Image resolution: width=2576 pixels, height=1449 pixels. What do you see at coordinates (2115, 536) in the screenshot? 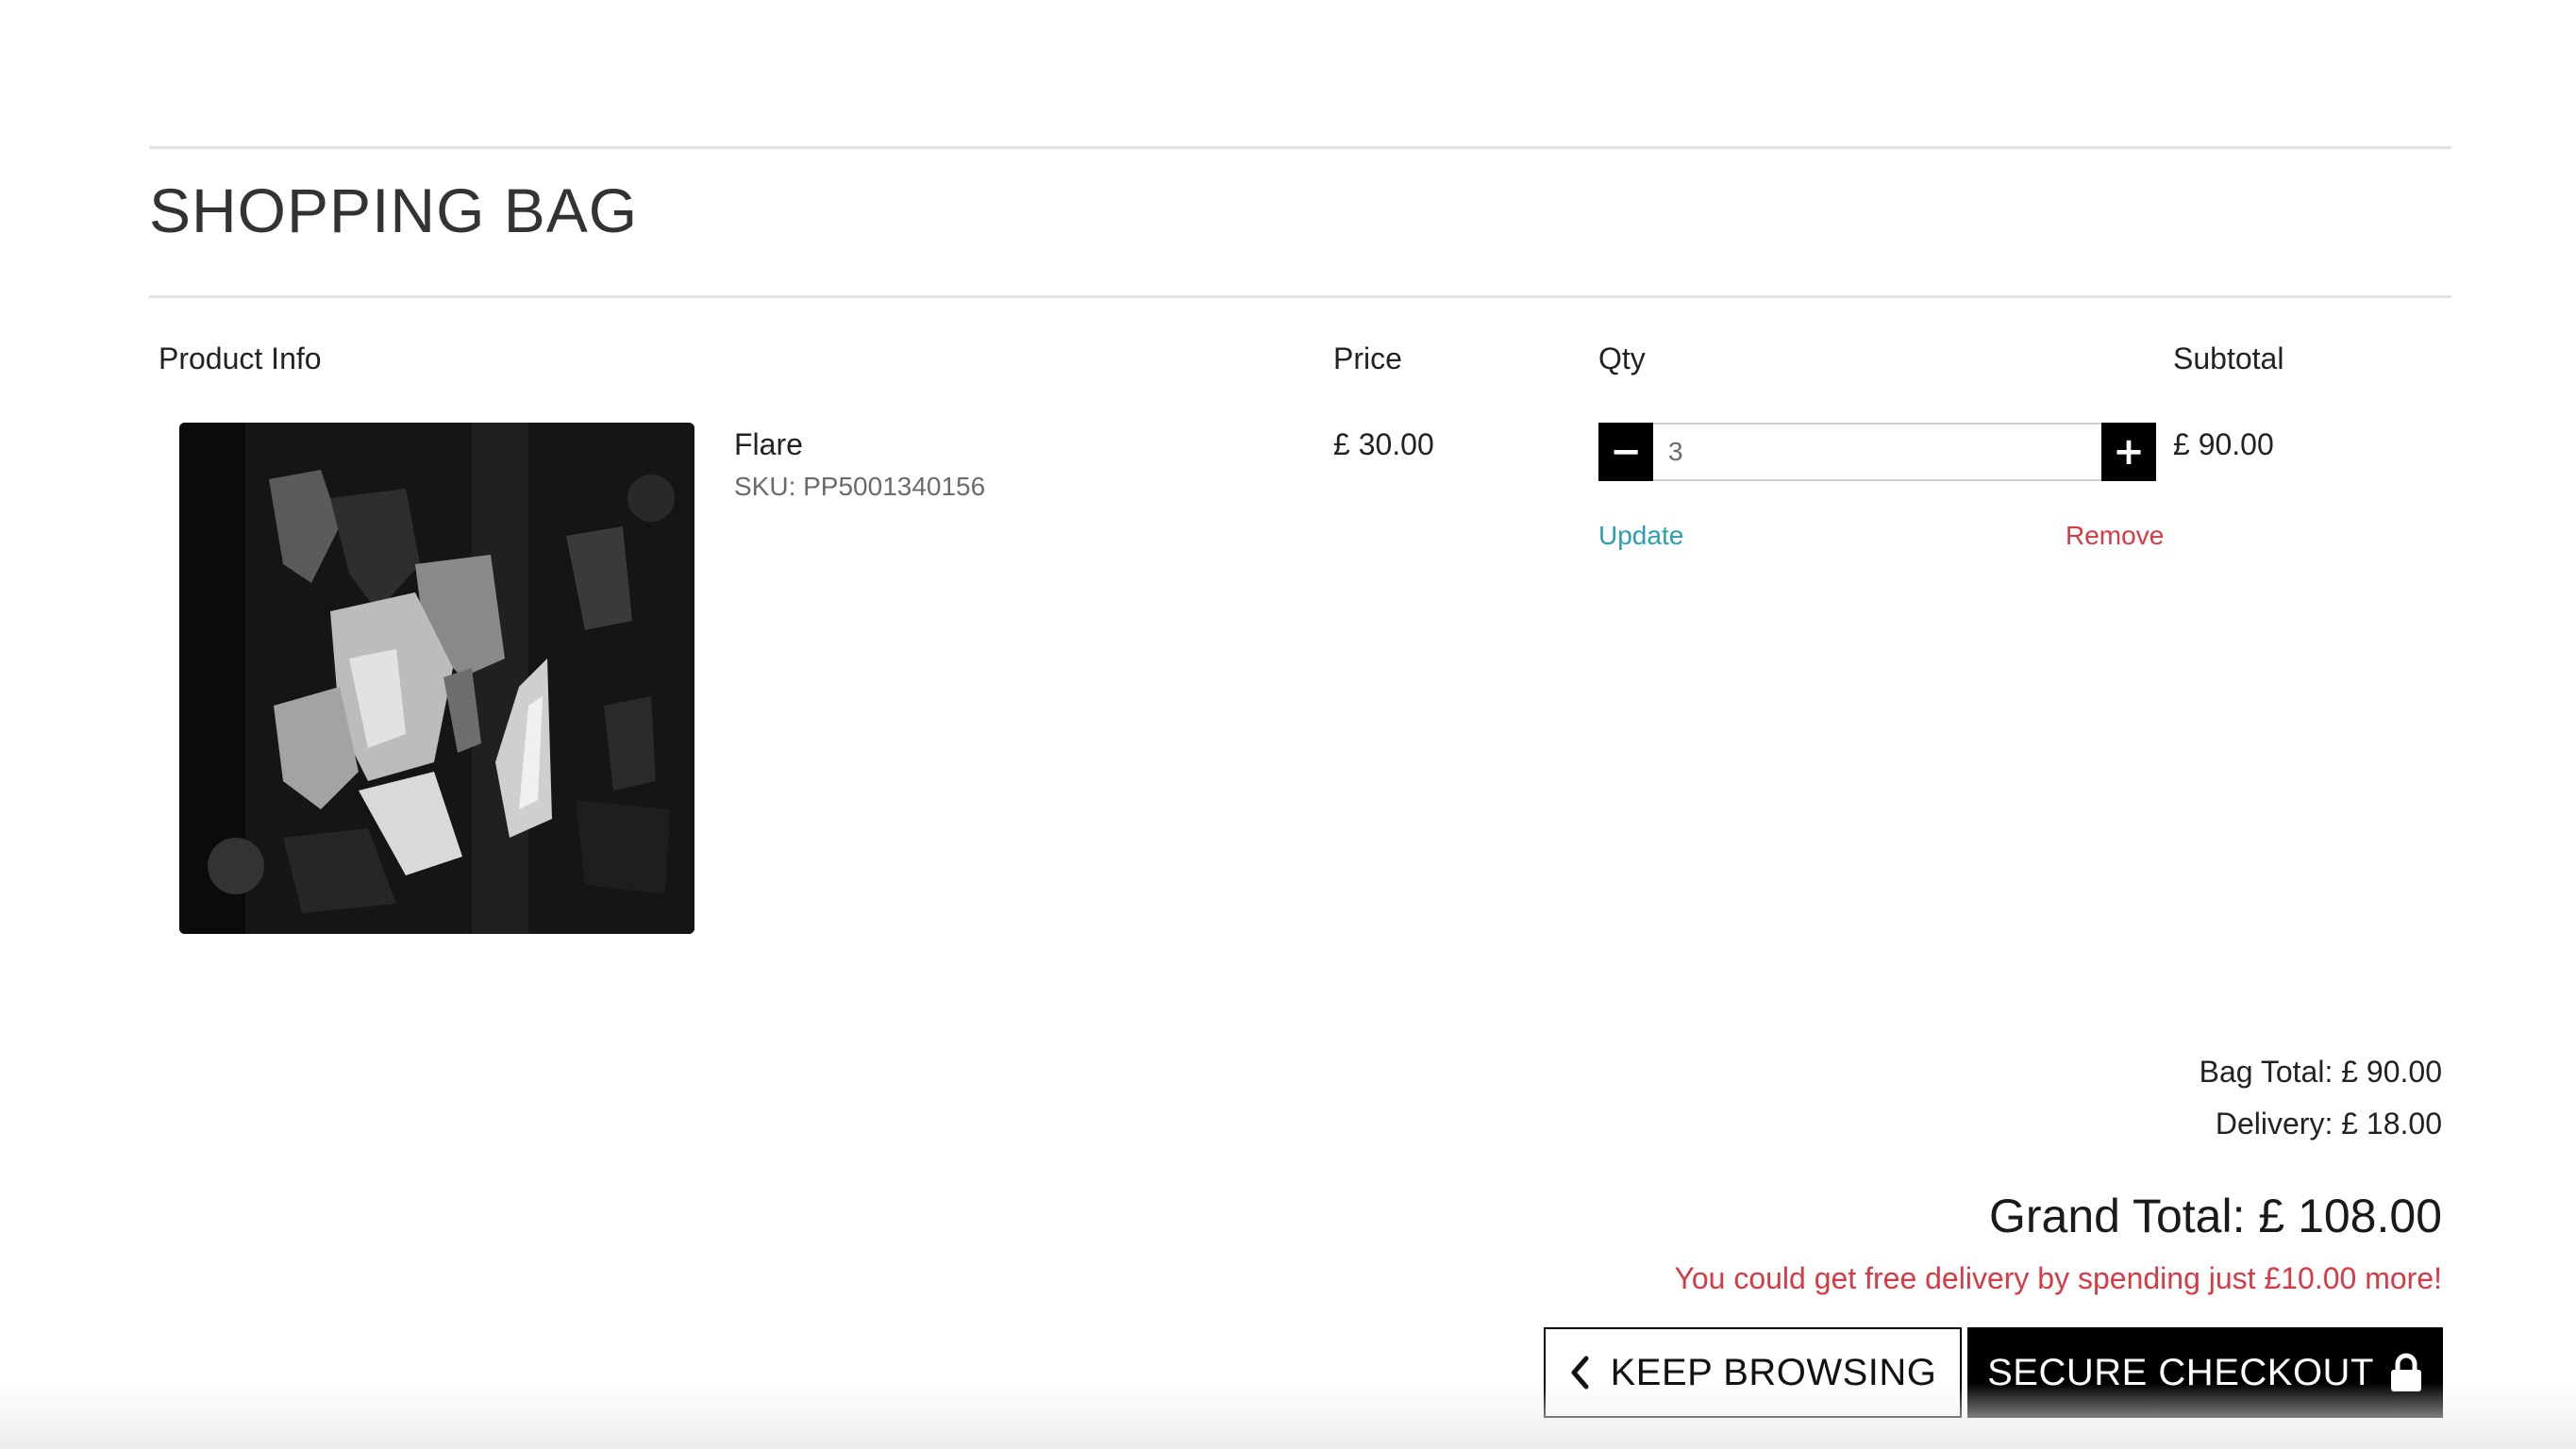
I see `remove-link: Remove` at bounding box center [2115, 536].